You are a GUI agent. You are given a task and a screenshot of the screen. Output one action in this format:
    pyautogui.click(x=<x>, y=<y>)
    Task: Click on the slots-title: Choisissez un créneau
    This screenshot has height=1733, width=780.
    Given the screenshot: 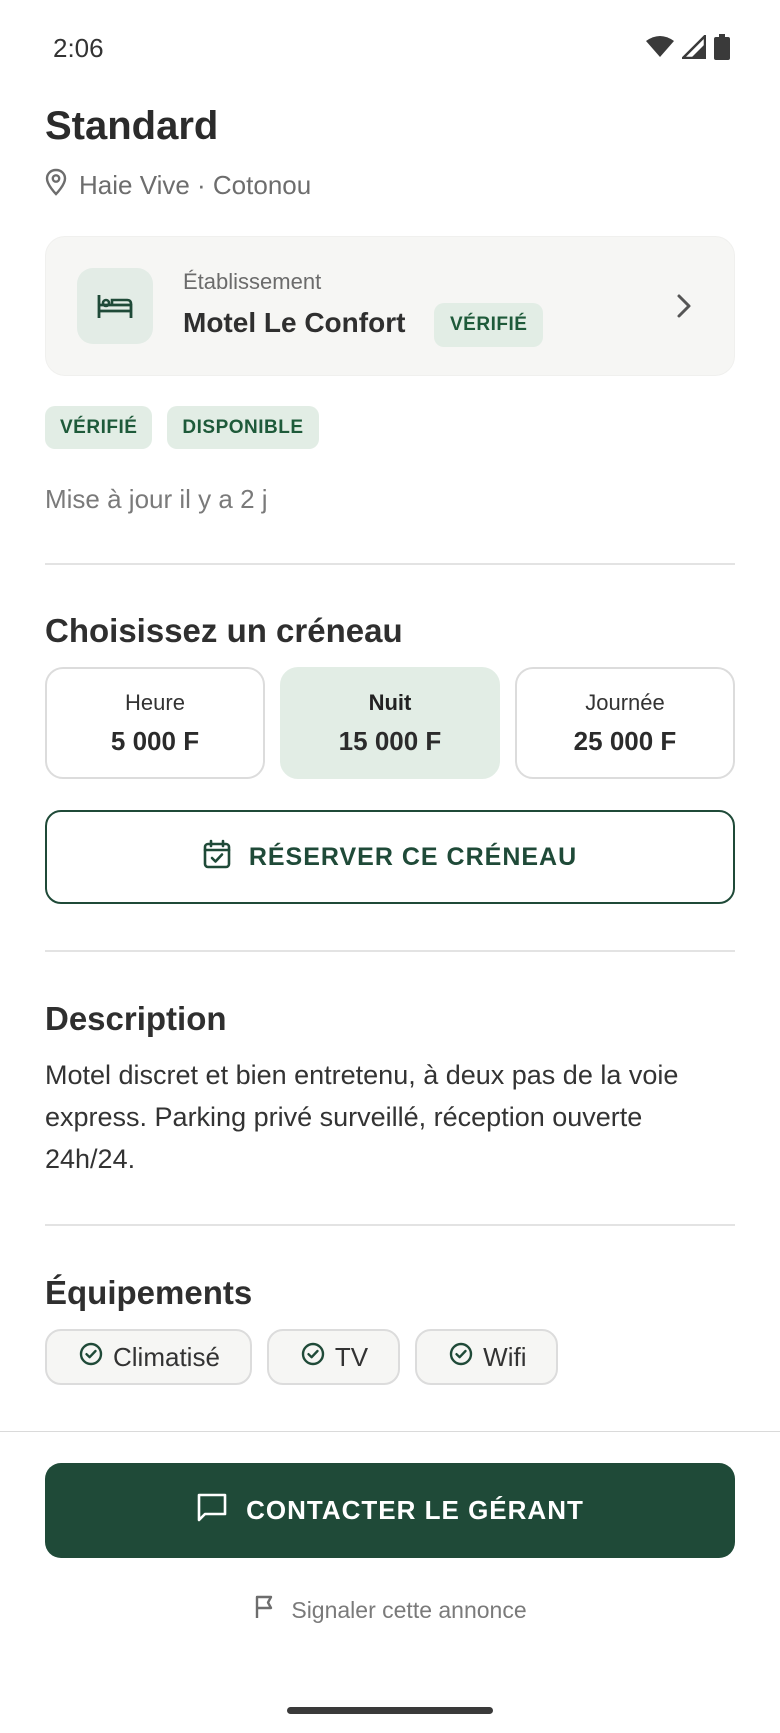 What is the action you would take?
    pyautogui.click(x=224, y=630)
    